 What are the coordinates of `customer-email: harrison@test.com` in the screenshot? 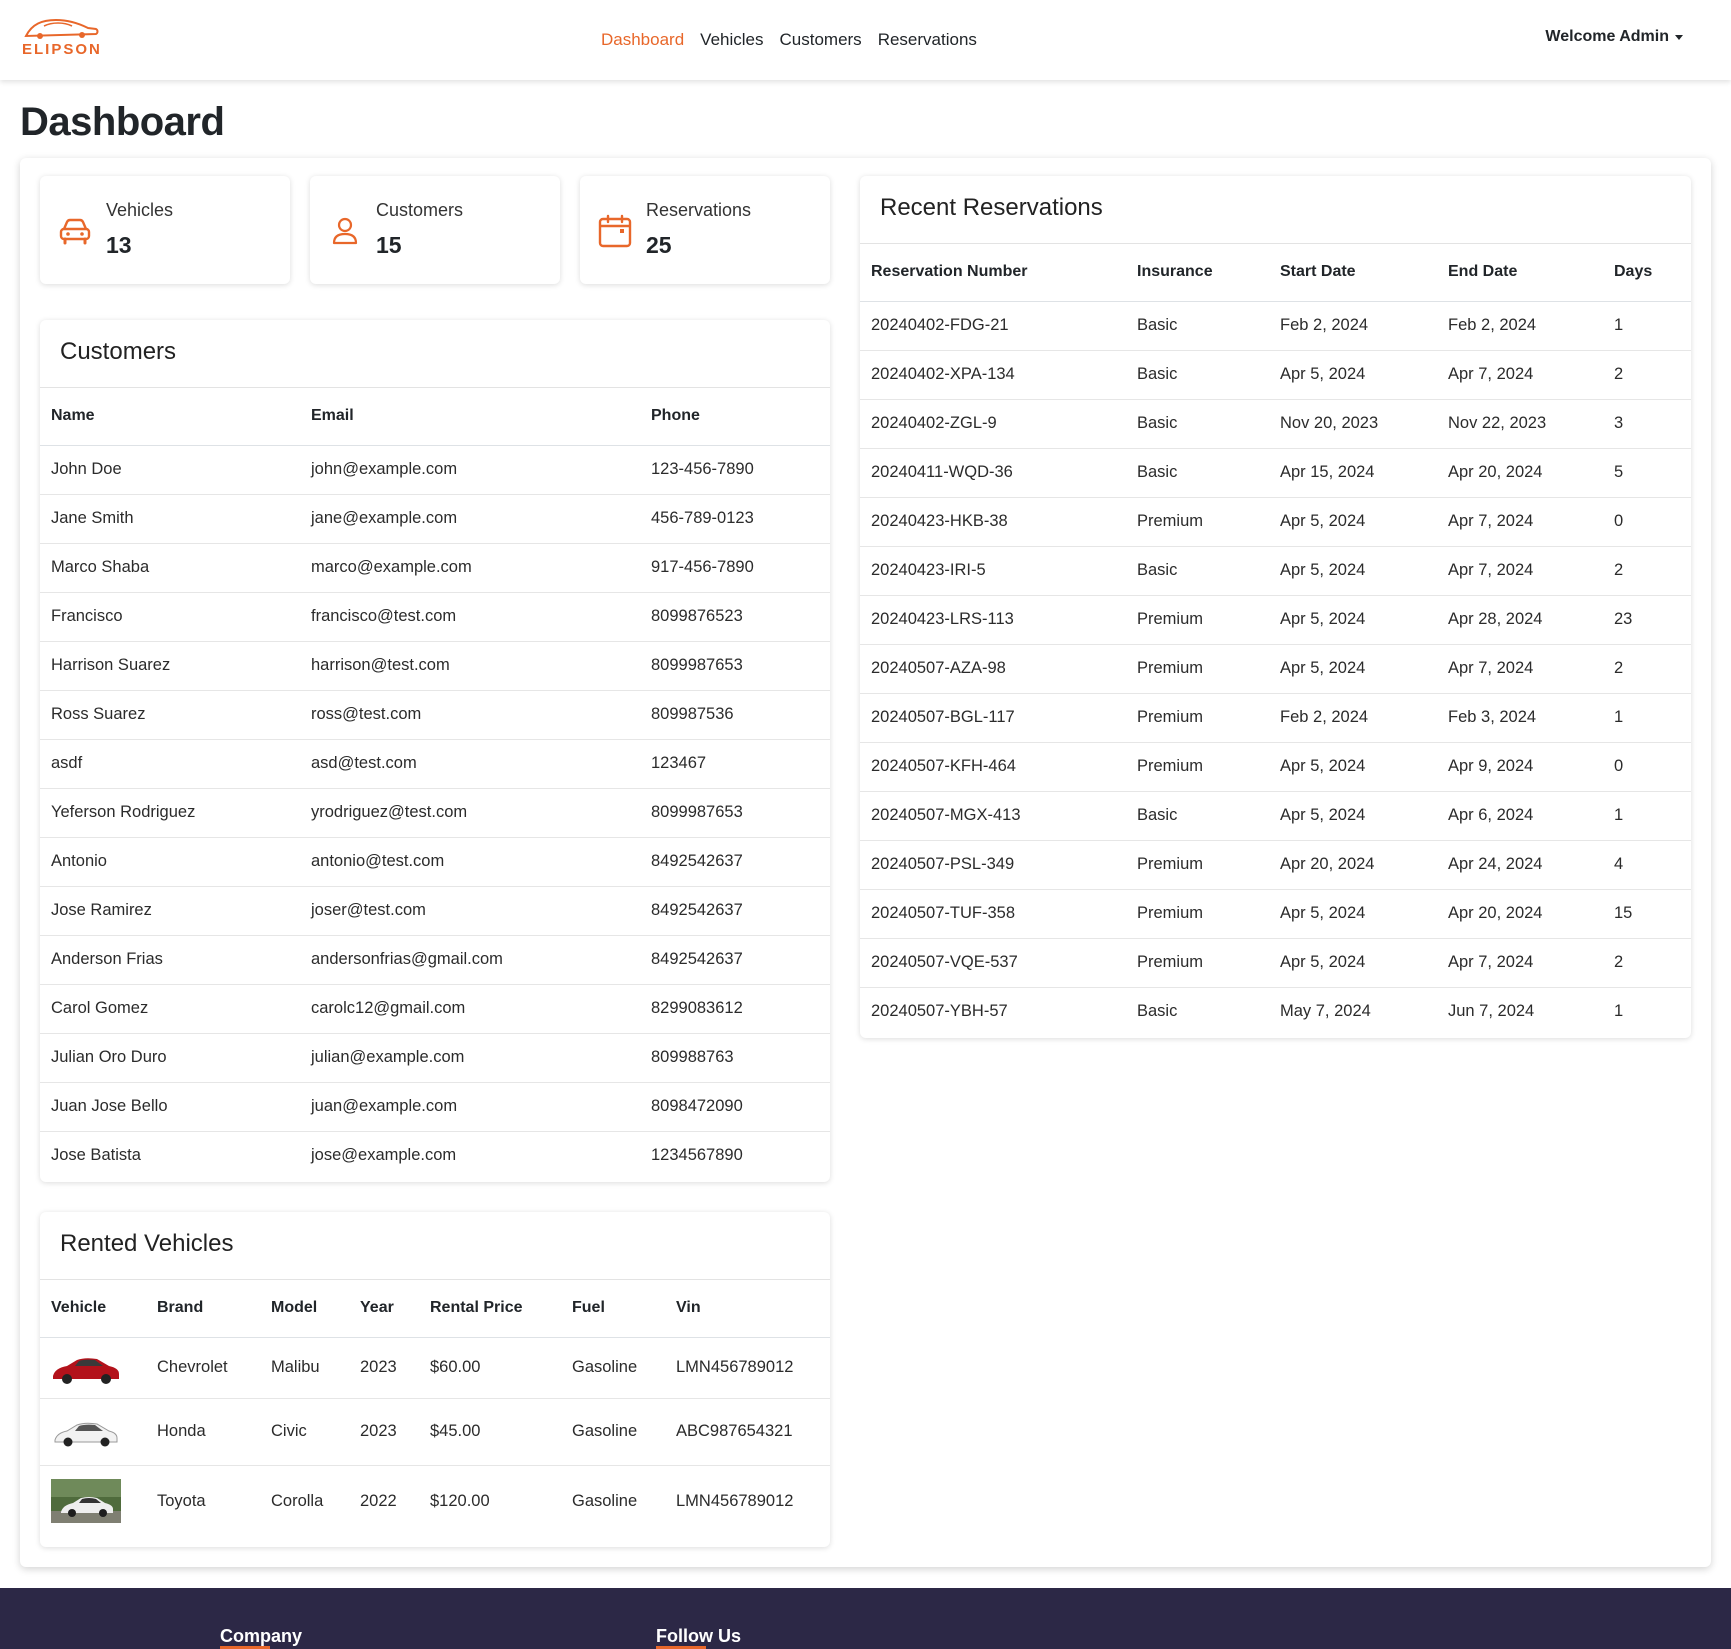 It's located at (470, 666).